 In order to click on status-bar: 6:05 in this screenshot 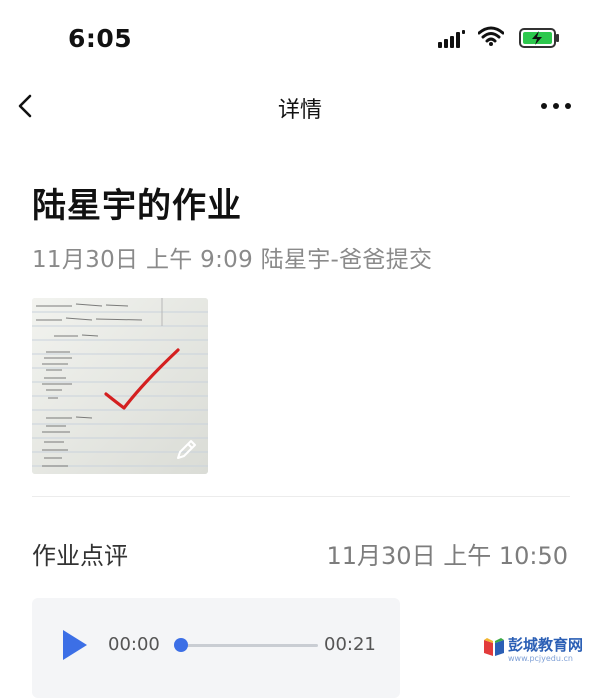, I will do `click(300, 35)`.